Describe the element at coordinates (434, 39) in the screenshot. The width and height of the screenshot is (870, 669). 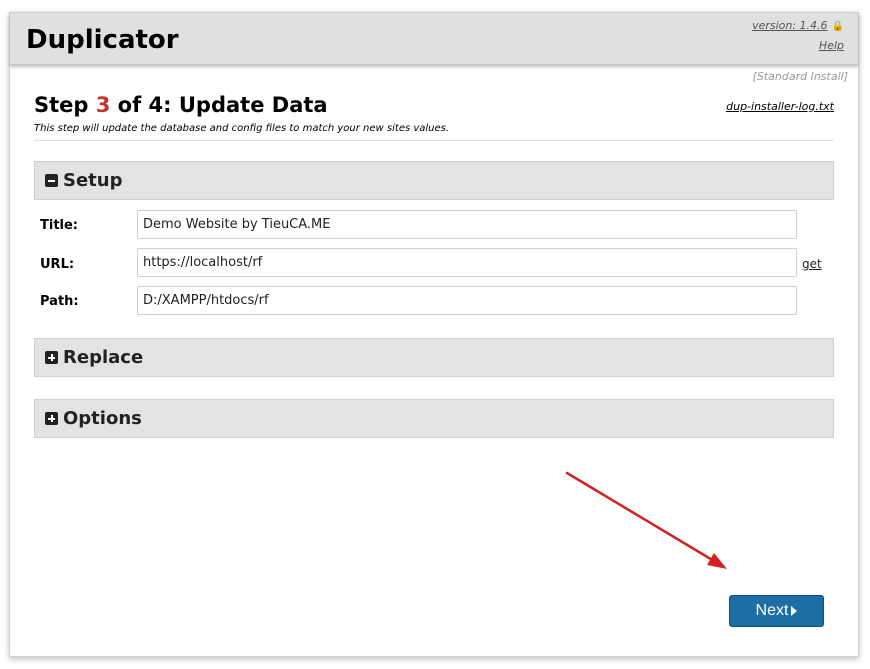
I see `header-bar: Duplicator version: 1.4.6 🔒 Help` at that location.